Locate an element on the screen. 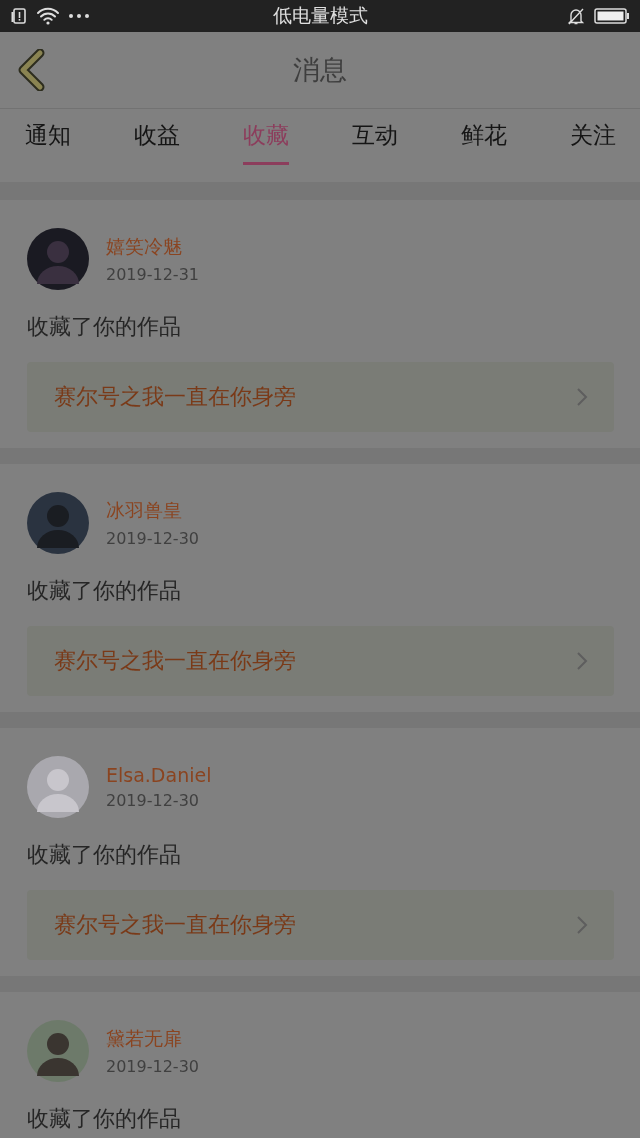 This screenshot has height=1138, width=640. message-date: 2019-12-31 is located at coordinates (152, 274).